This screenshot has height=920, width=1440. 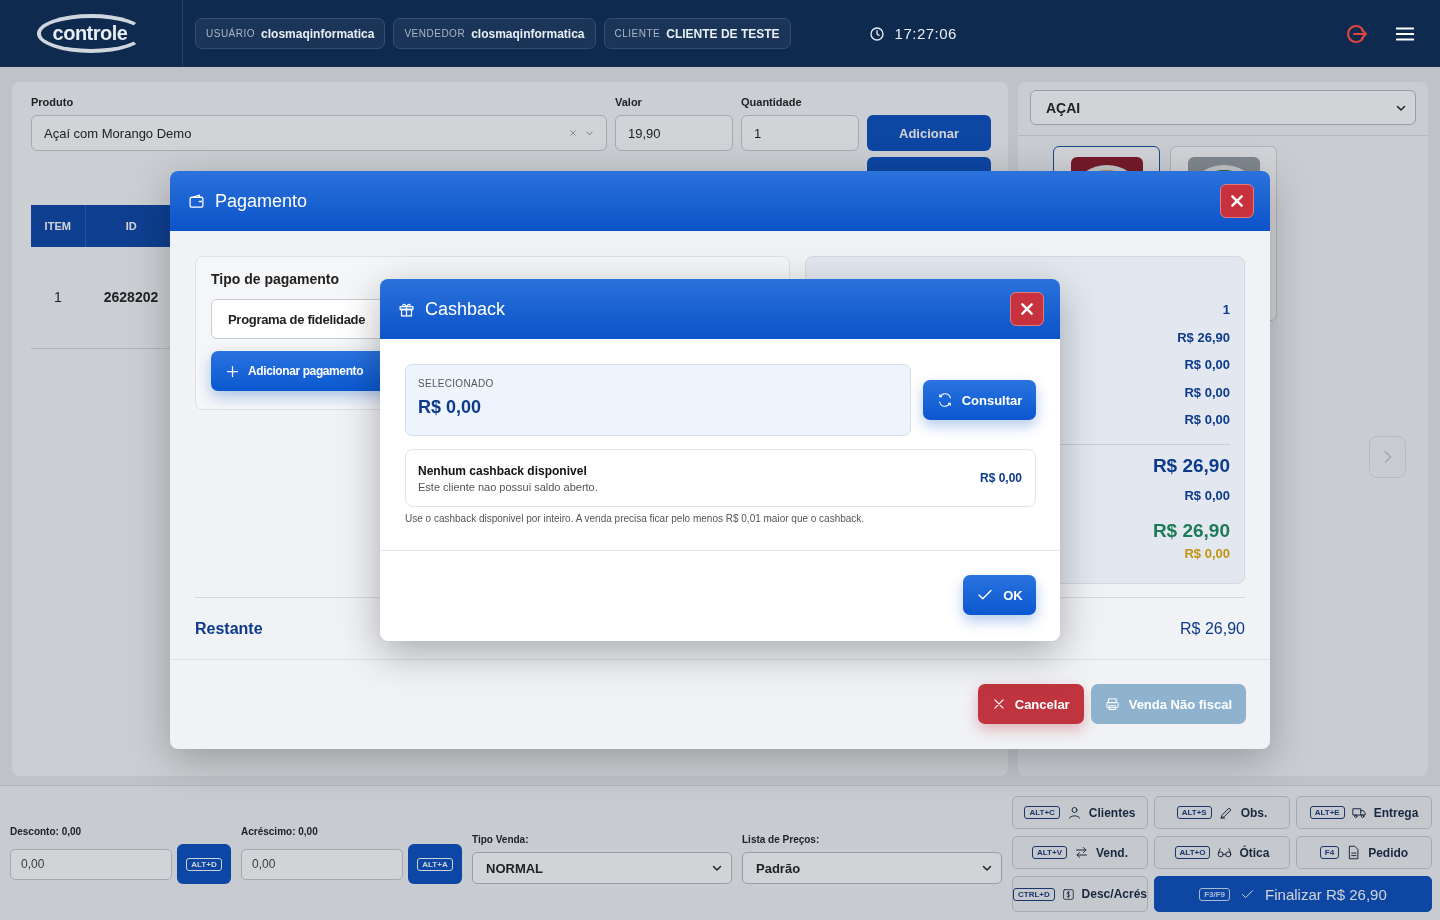 I want to click on input-field: 1, so click(x=800, y=133).